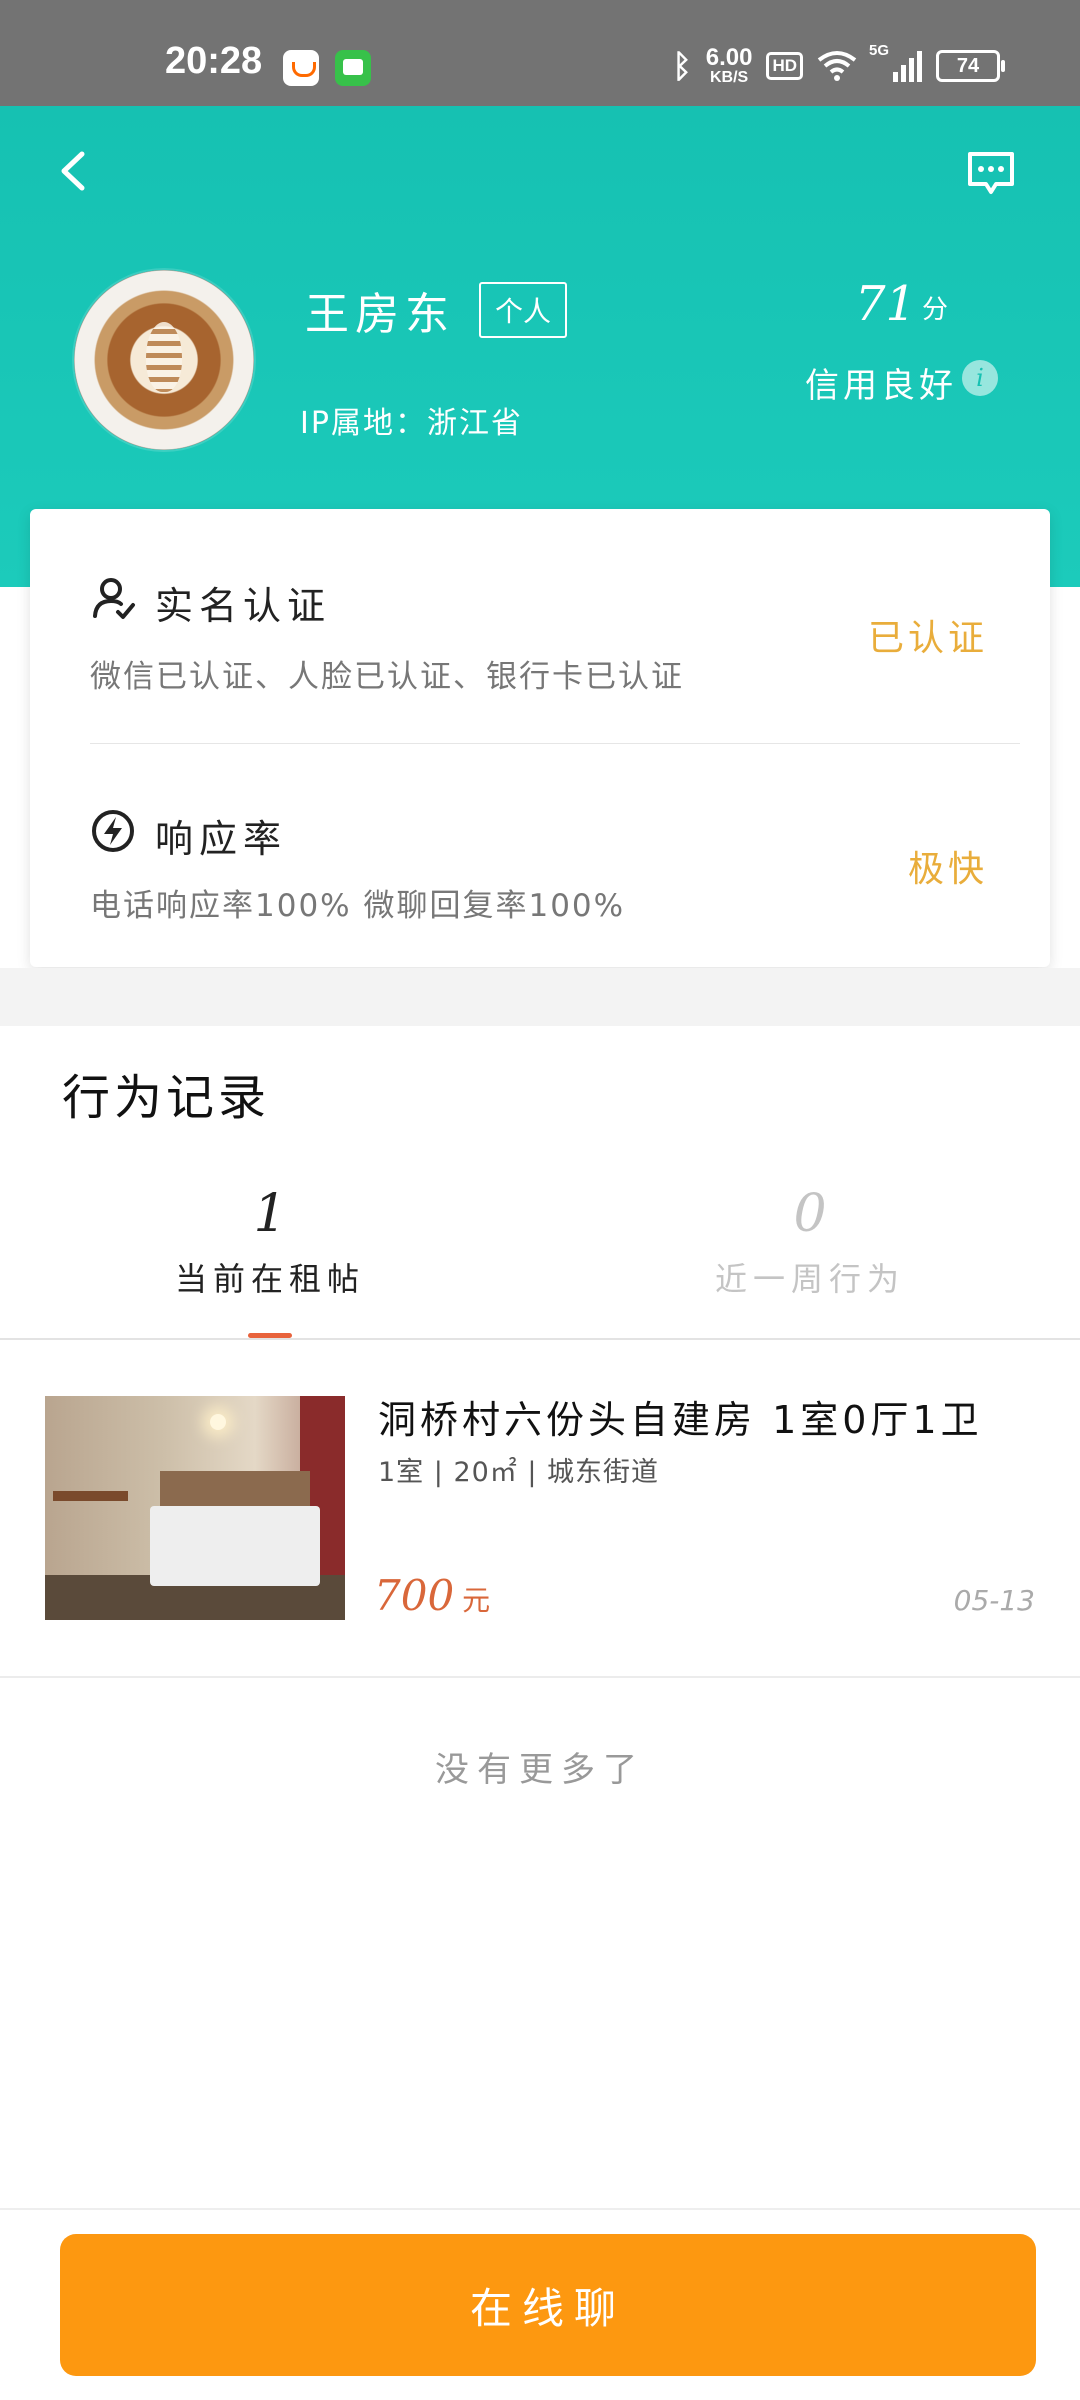  I want to click on network-type-label: 5G, so click(879, 50).